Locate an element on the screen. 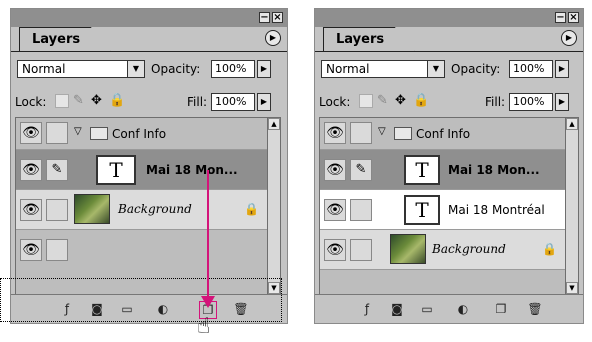  scrollbar: ▲ ▼ is located at coordinates (572, 206).